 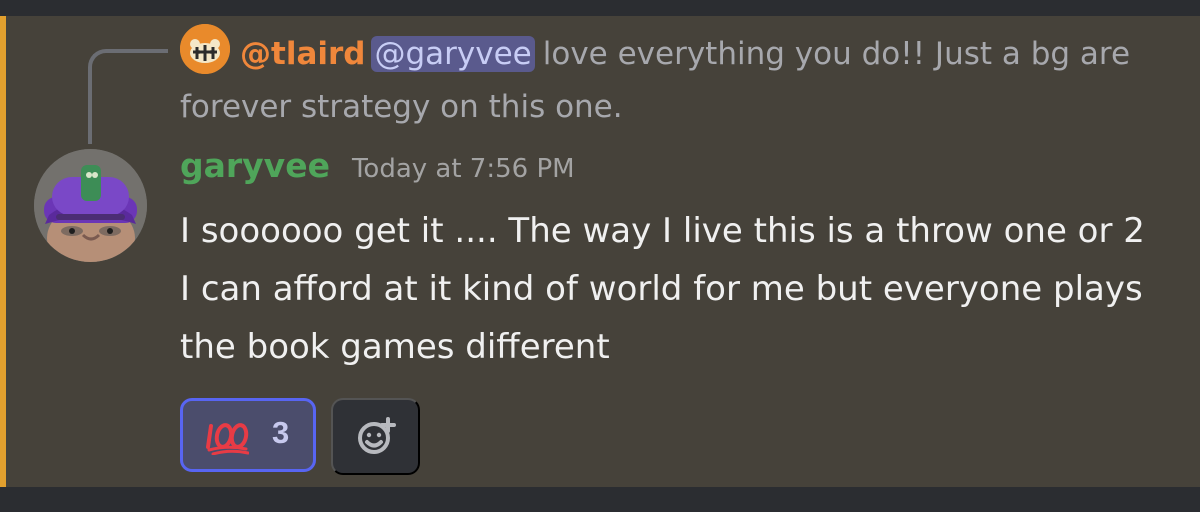 I want to click on mention-highlight-bar, so click(x=3, y=251).